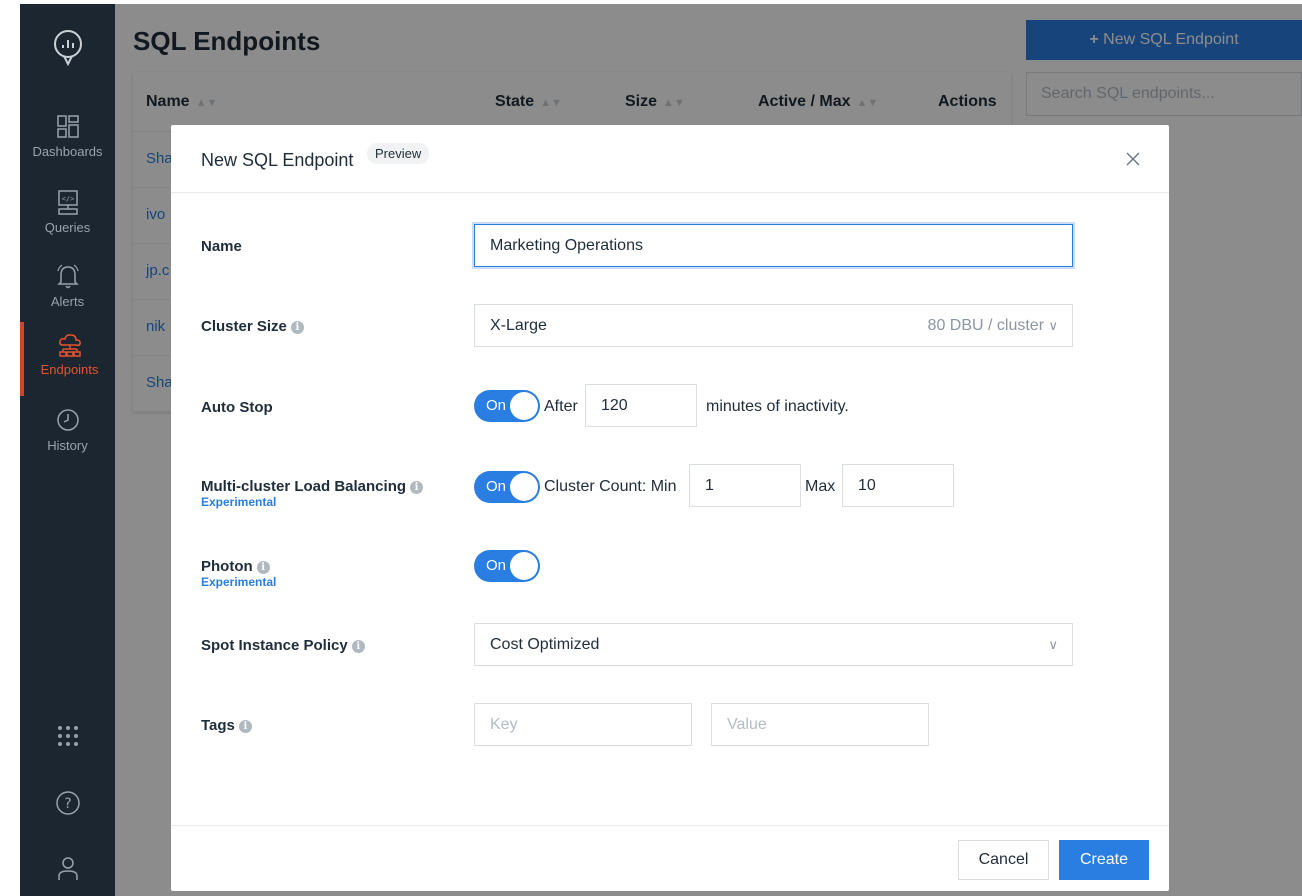 Image resolution: width=1302 pixels, height=896 pixels. I want to click on tags-label-text: Tags, so click(218, 725).